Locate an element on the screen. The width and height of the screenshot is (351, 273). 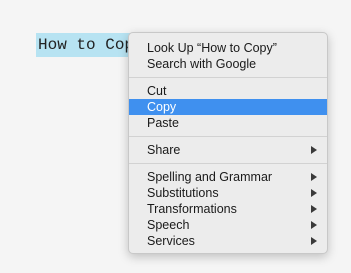
menu-item-label: Share is located at coordinates (164, 150).